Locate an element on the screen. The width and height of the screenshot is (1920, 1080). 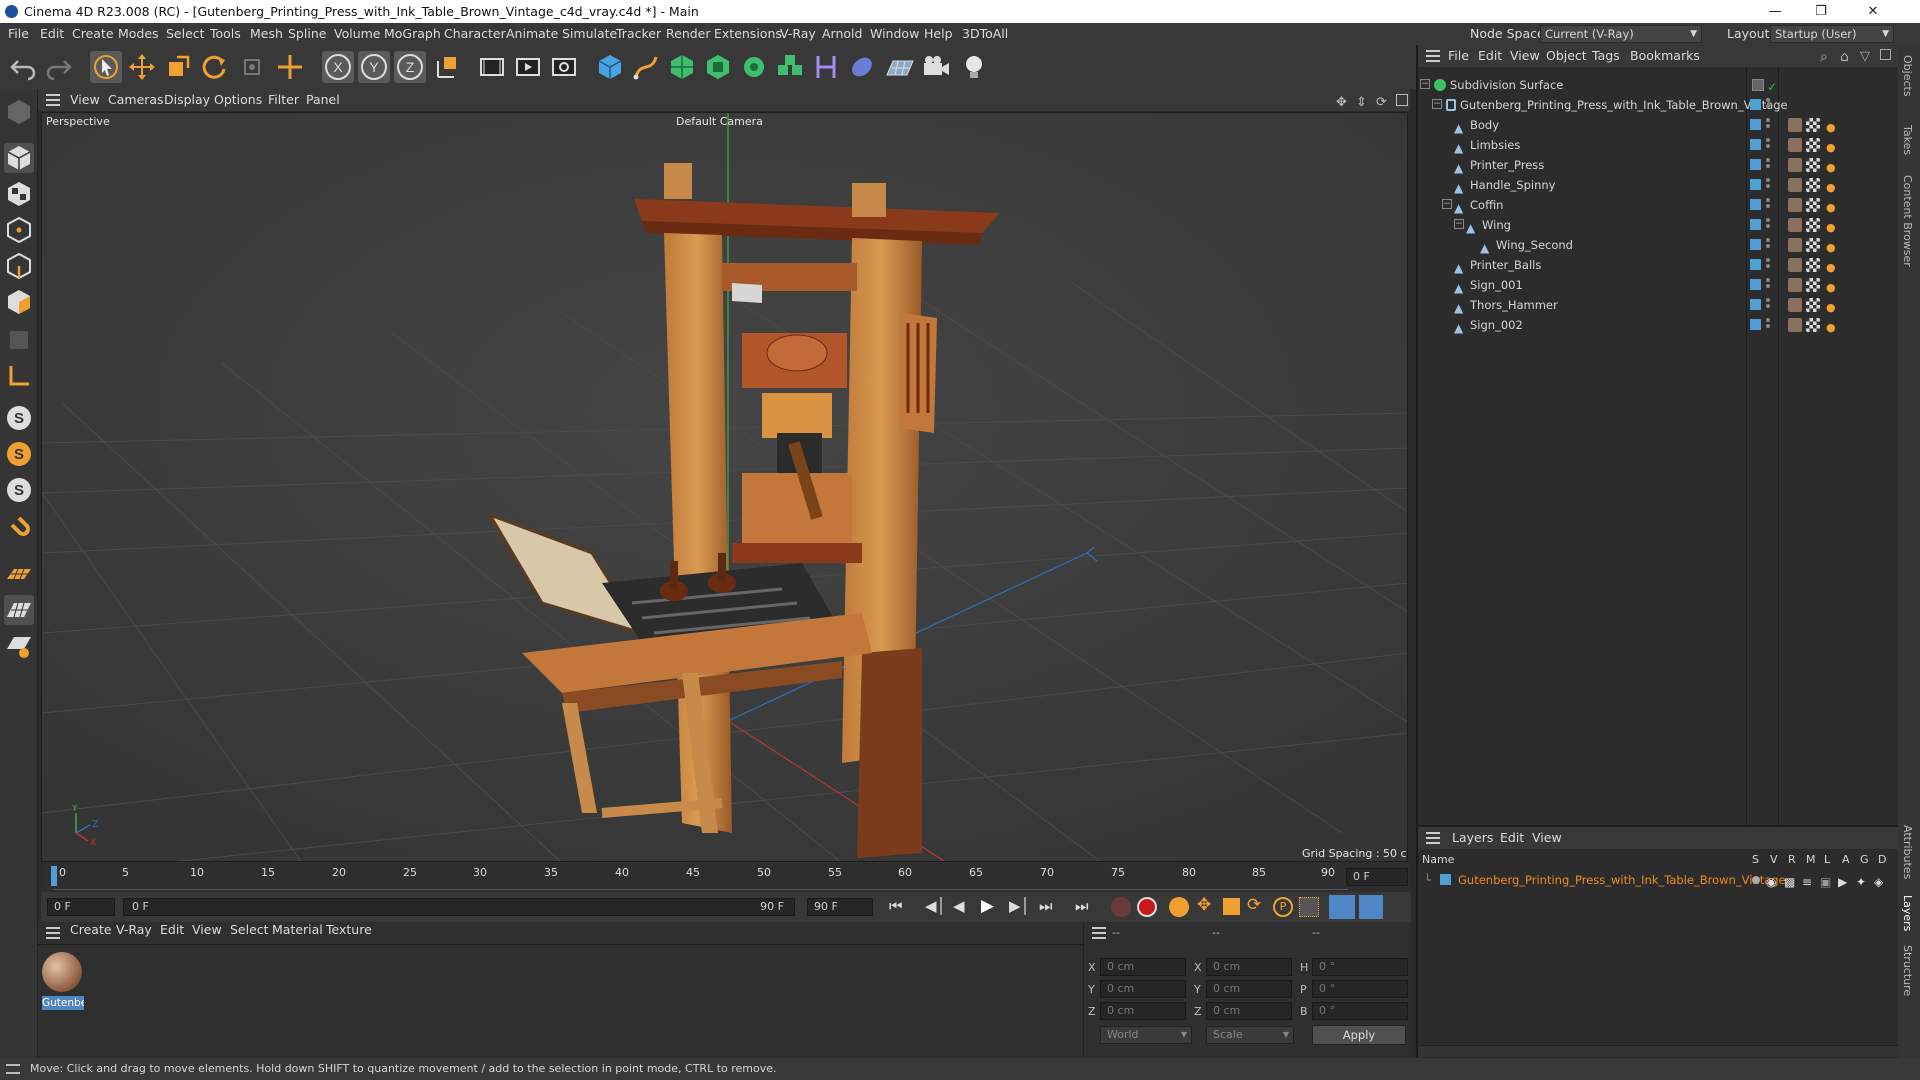
menu-mesh: Mesh is located at coordinates (266, 34).